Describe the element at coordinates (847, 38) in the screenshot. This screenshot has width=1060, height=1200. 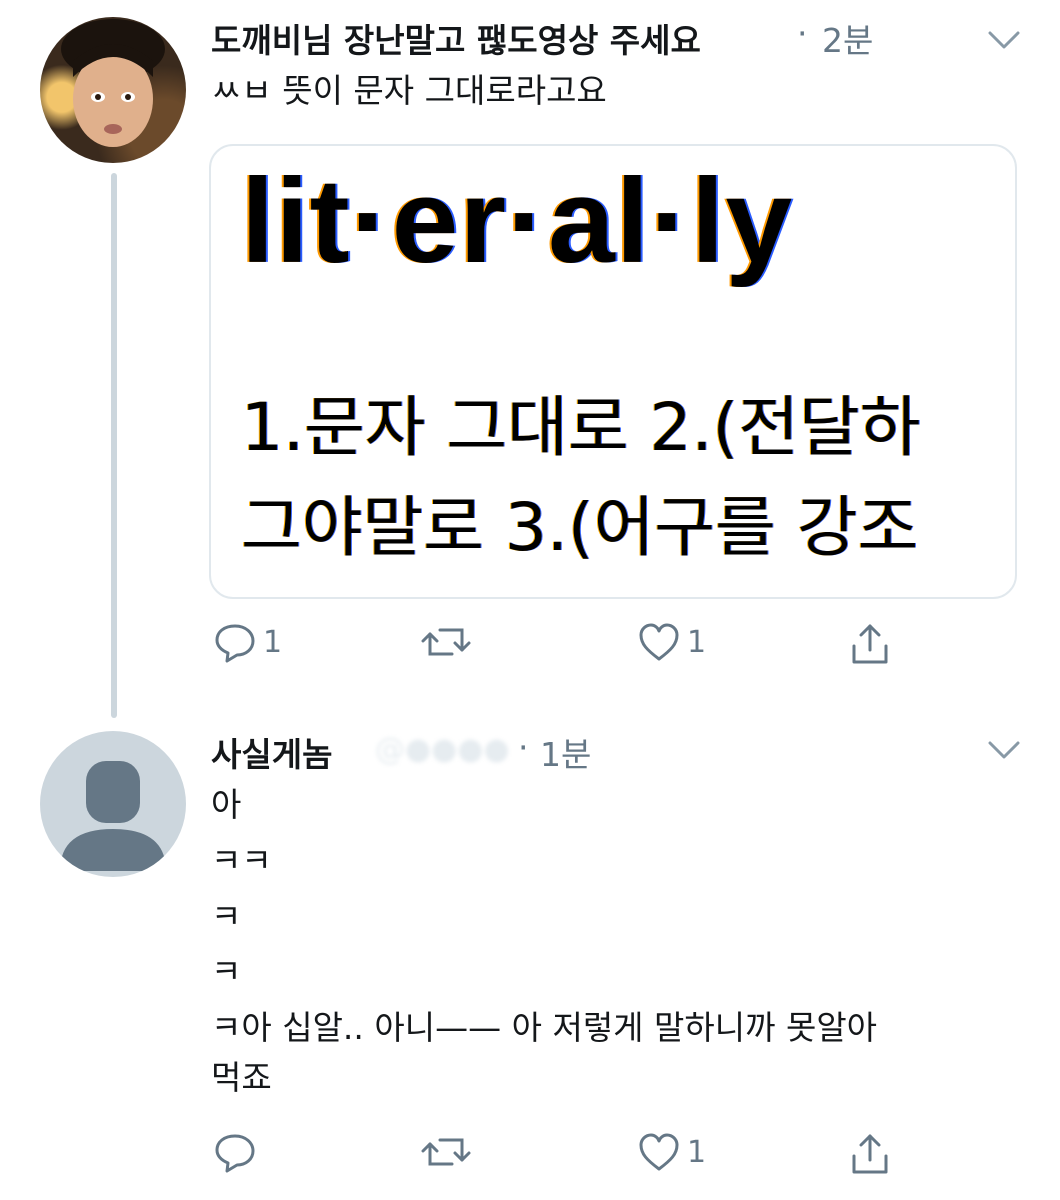
I see `timestamp: 2분` at that location.